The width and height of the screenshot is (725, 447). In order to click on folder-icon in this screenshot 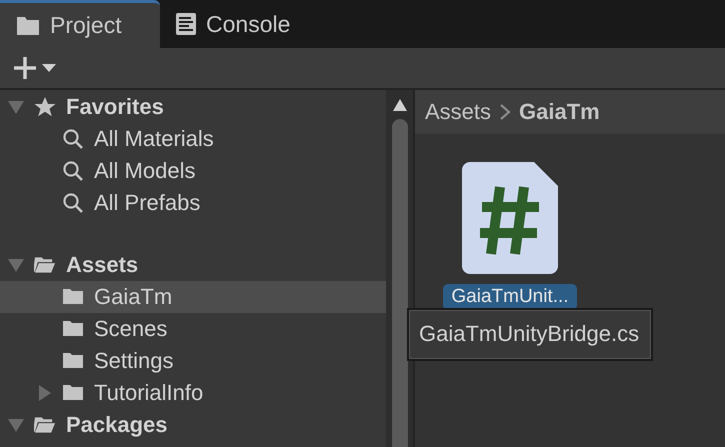, I will do `click(28, 26)`.